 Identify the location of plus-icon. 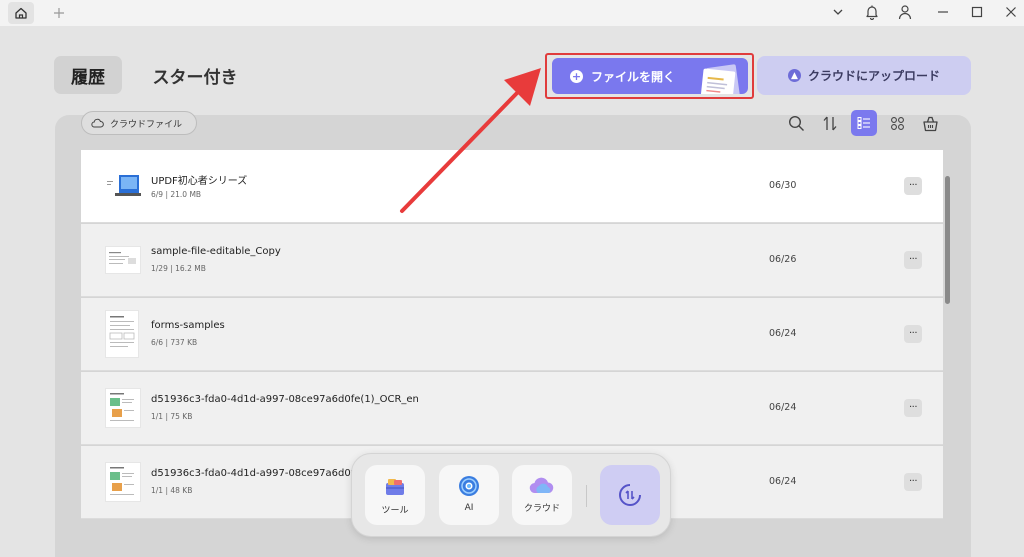
(59, 13).